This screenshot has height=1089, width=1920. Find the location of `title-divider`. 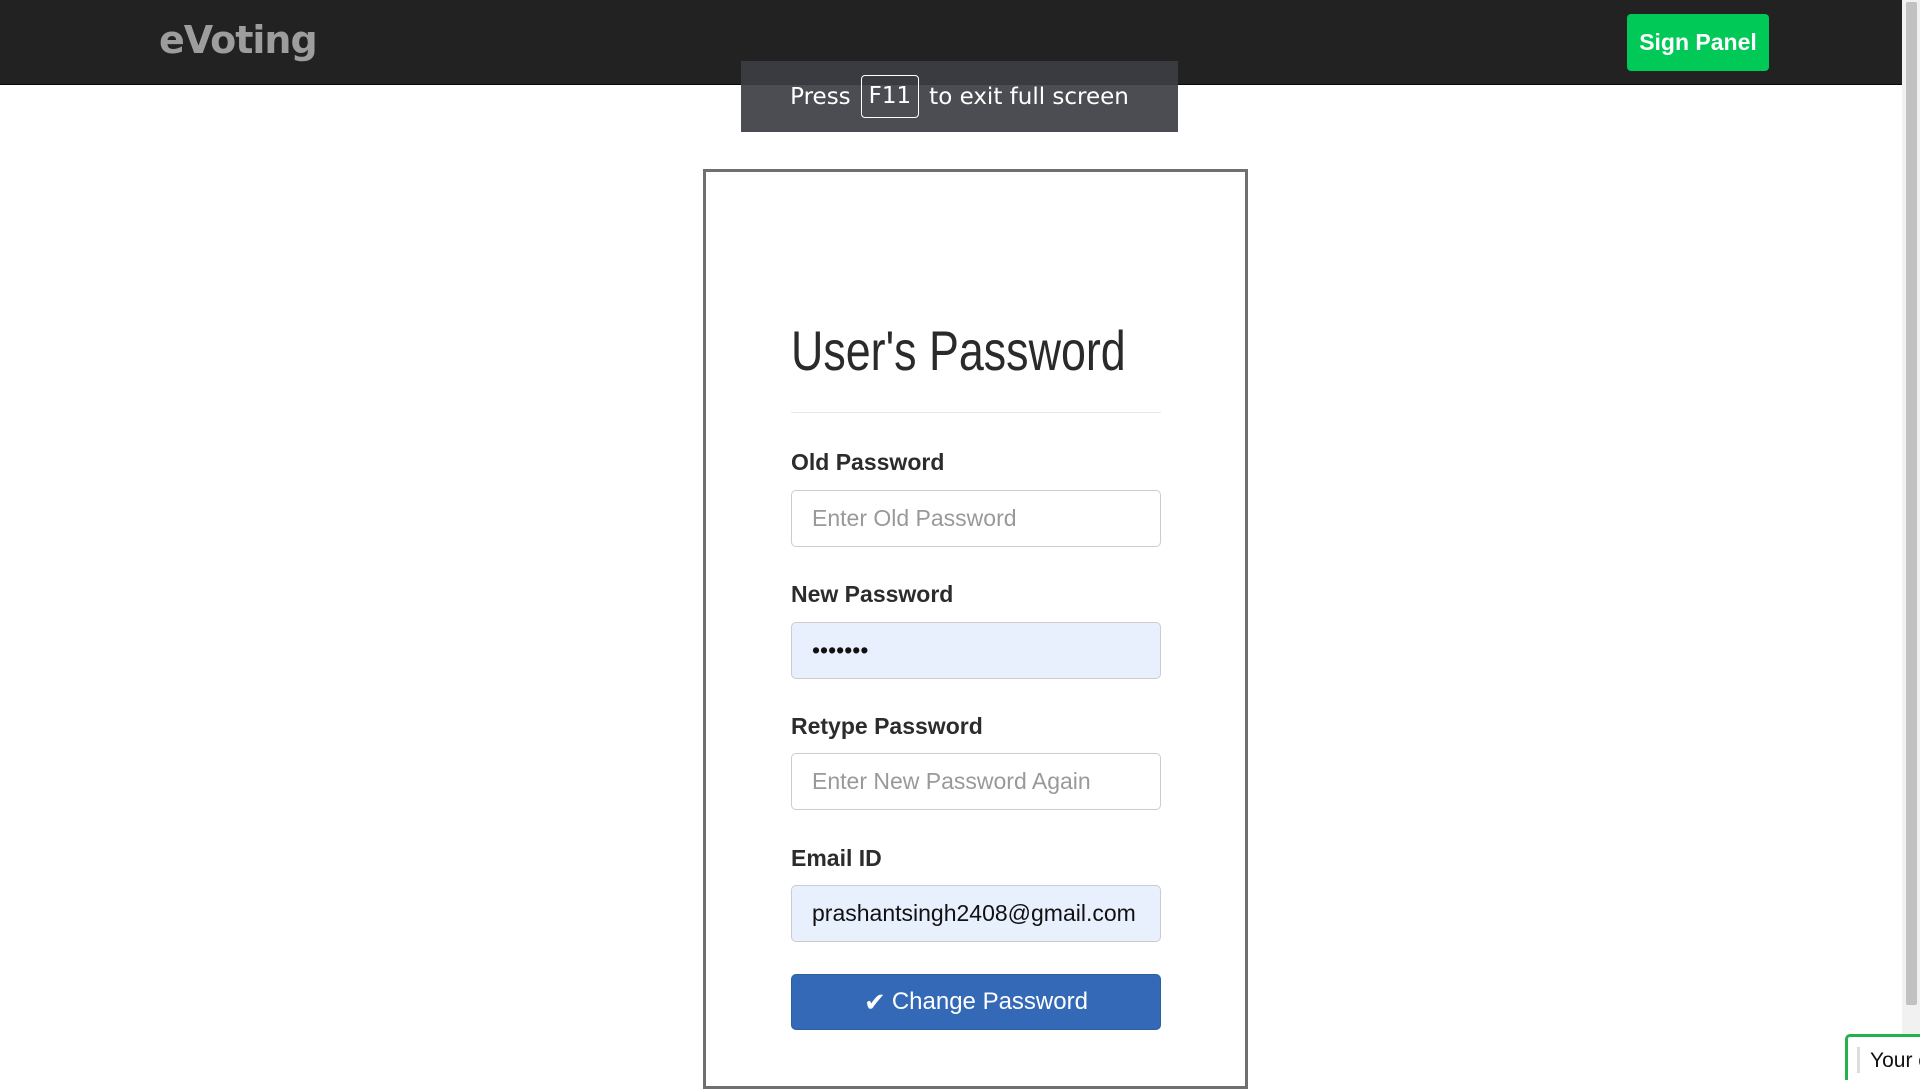

title-divider is located at coordinates (976, 412).